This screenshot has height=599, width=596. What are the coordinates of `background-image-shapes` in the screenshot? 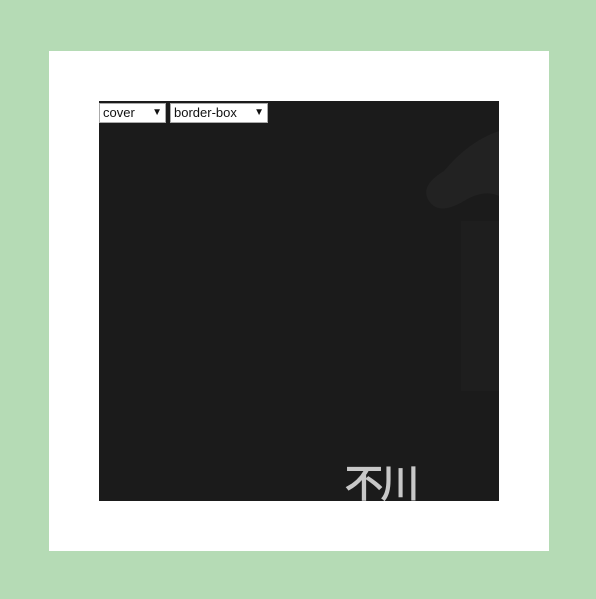 It's located at (462, 261).